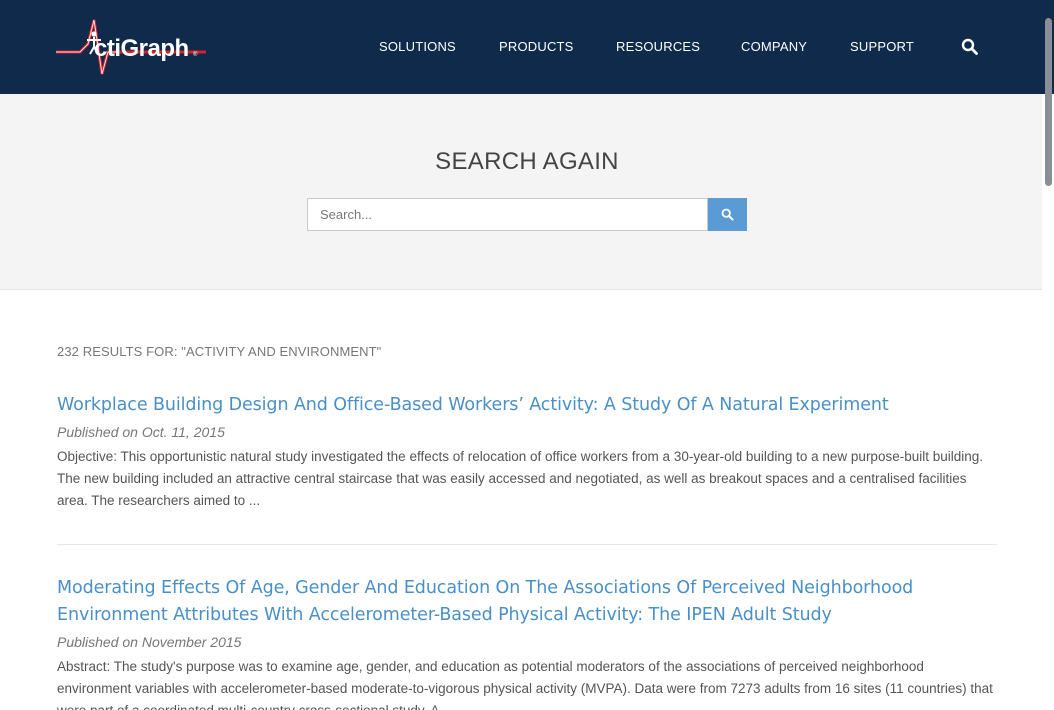  I want to click on page-scrollbar, so click(1048, 355).